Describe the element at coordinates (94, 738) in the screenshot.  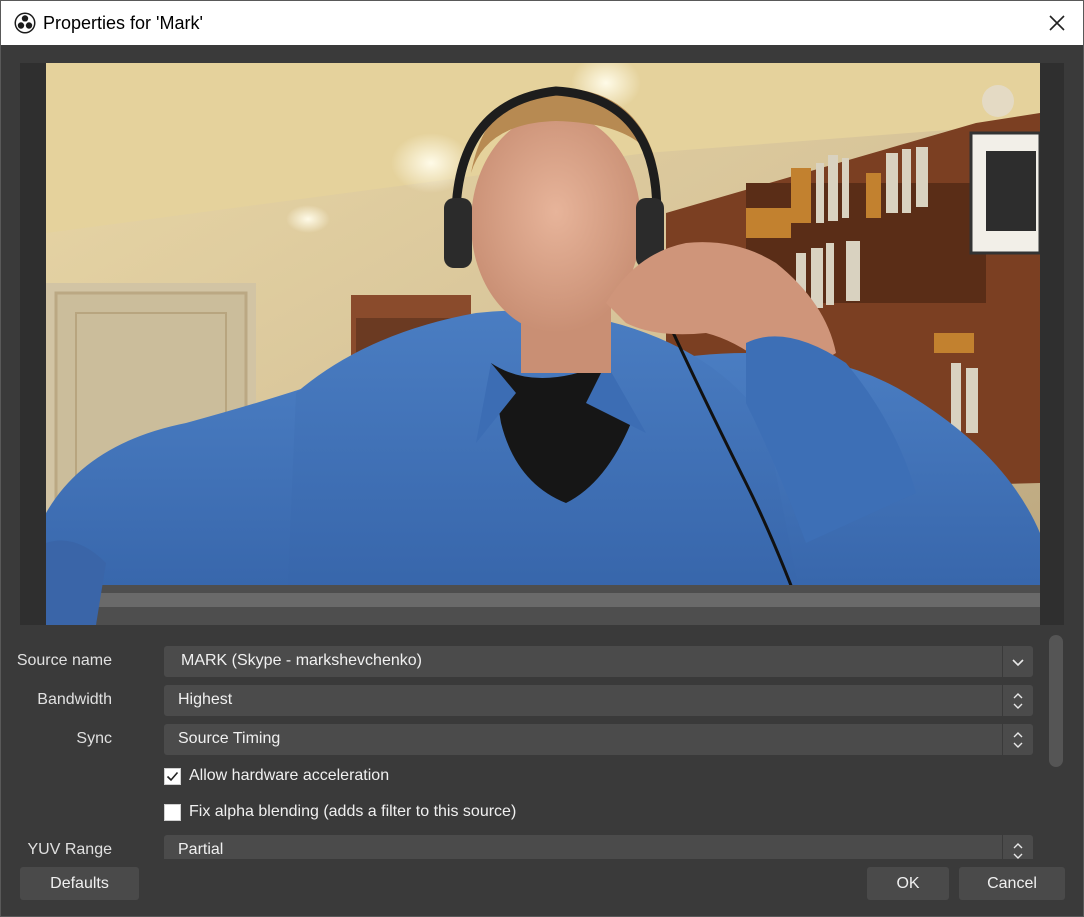
I see `sync-label: Sync` at that location.